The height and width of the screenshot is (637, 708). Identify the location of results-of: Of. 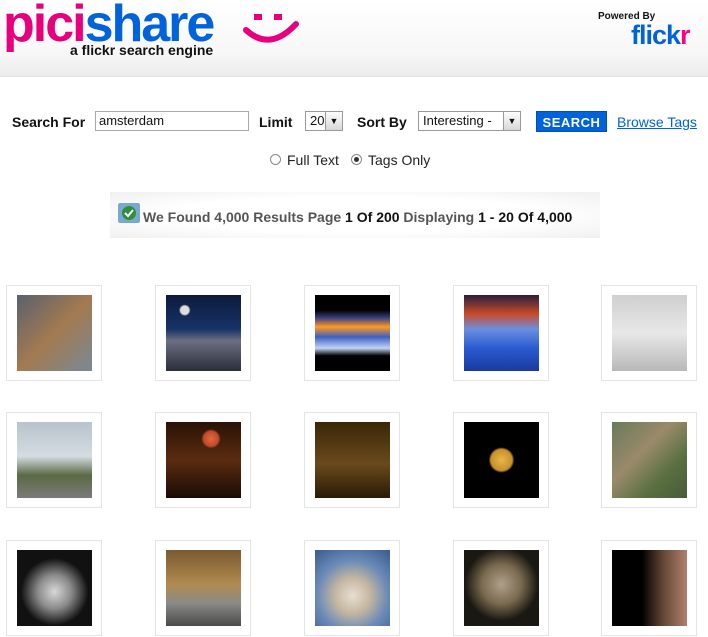
(364, 217).